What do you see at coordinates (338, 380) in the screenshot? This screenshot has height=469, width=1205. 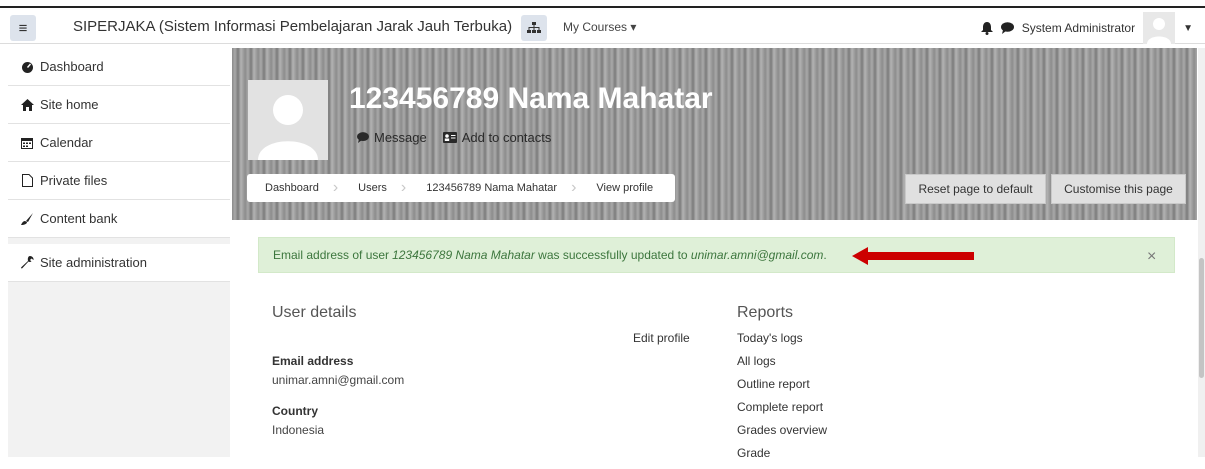 I see `email-value: unimar.amni@gmail.com` at bounding box center [338, 380].